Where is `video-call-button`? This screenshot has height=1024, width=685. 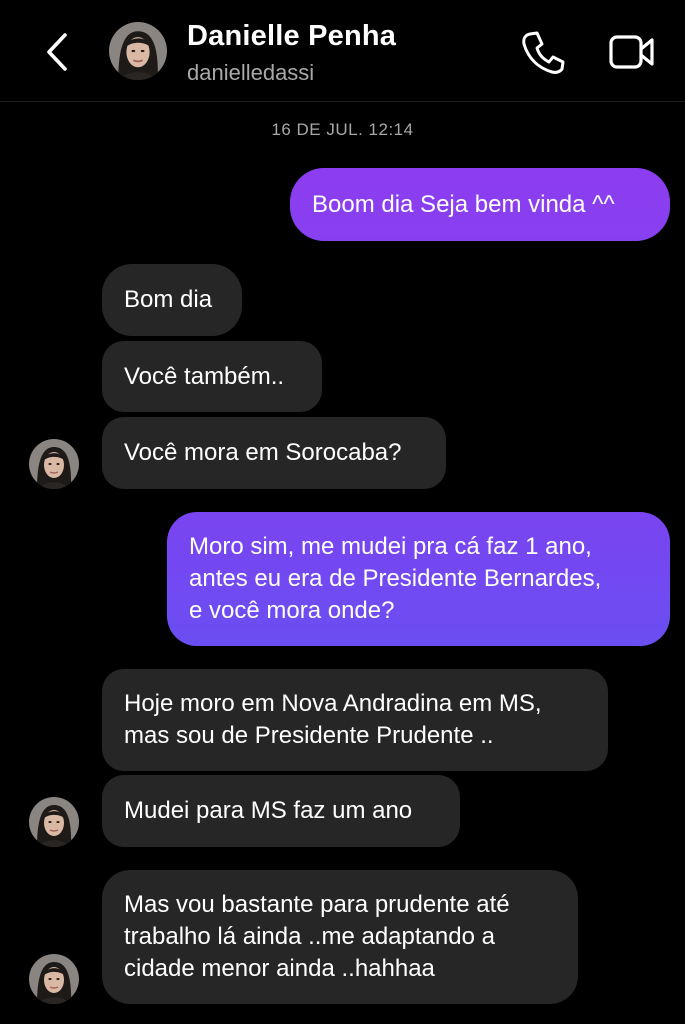
video-call-button is located at coordinates (632, 52).